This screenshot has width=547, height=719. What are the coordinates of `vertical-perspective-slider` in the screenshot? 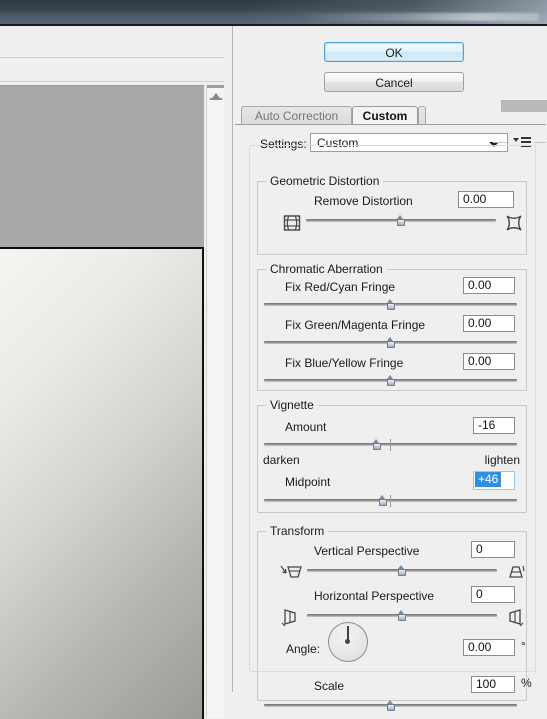 It's located at (402, 571).